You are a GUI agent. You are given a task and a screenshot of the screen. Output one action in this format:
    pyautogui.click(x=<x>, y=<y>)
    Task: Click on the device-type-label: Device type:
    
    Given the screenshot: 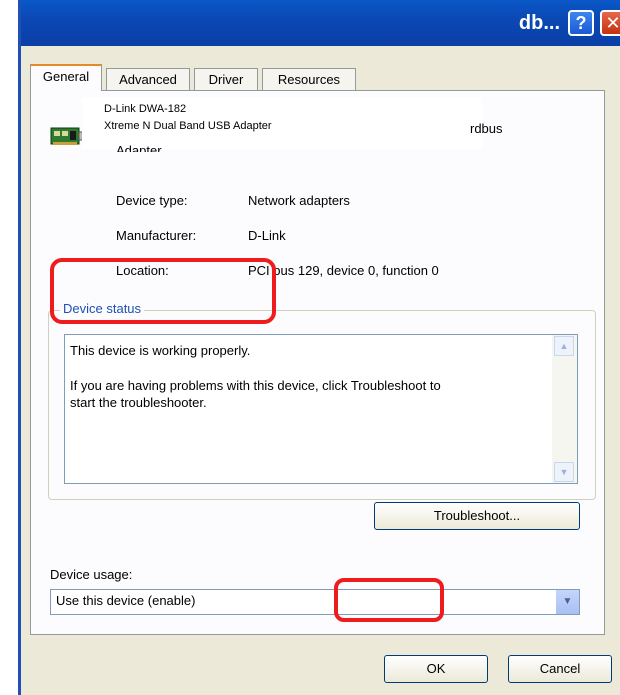 What is the action you would take?
    pyautogui.click(x=152, y=200)
    